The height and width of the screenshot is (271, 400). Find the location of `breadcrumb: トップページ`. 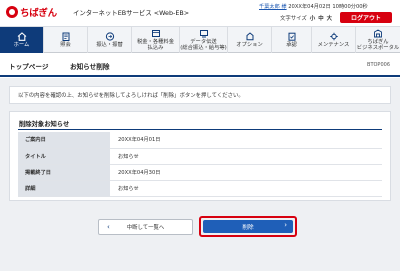

breadcrumb: トップページ is located at coordinates (28, 66).